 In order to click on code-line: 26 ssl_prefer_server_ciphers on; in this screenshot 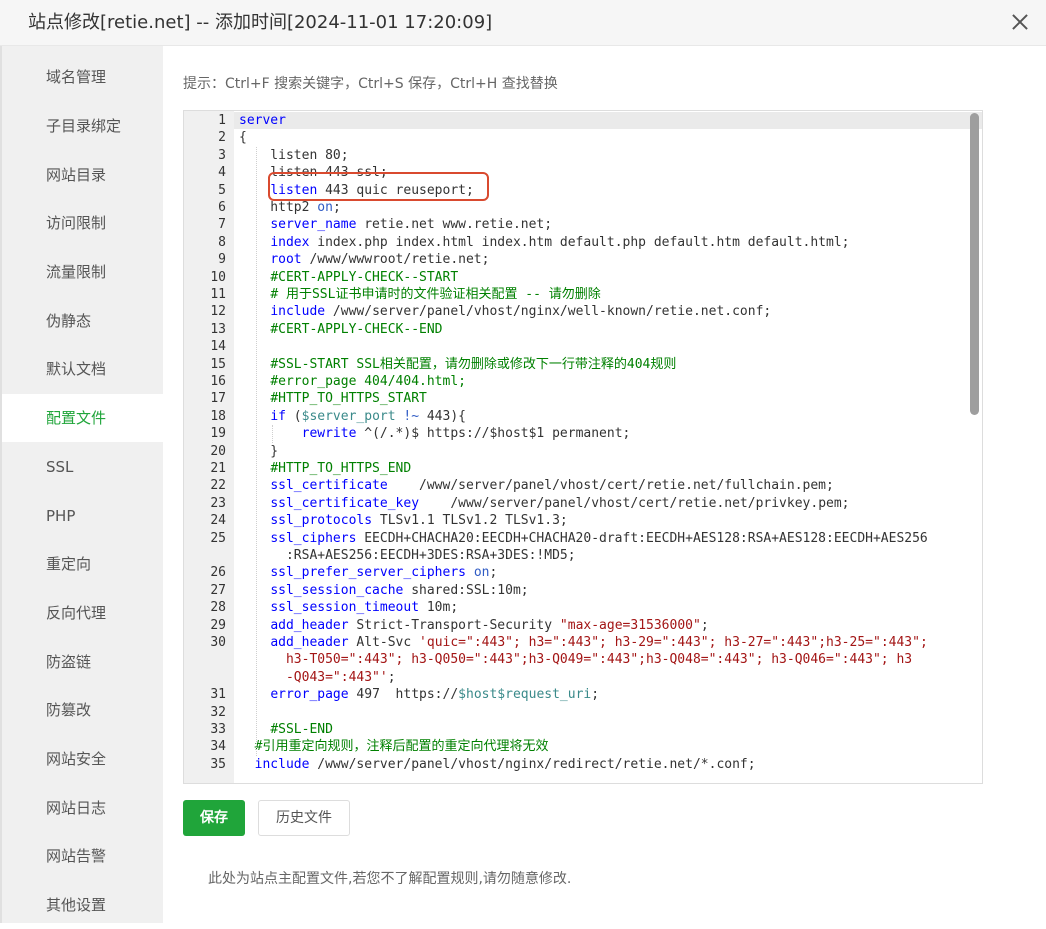, I will do `click(583, 572)`.